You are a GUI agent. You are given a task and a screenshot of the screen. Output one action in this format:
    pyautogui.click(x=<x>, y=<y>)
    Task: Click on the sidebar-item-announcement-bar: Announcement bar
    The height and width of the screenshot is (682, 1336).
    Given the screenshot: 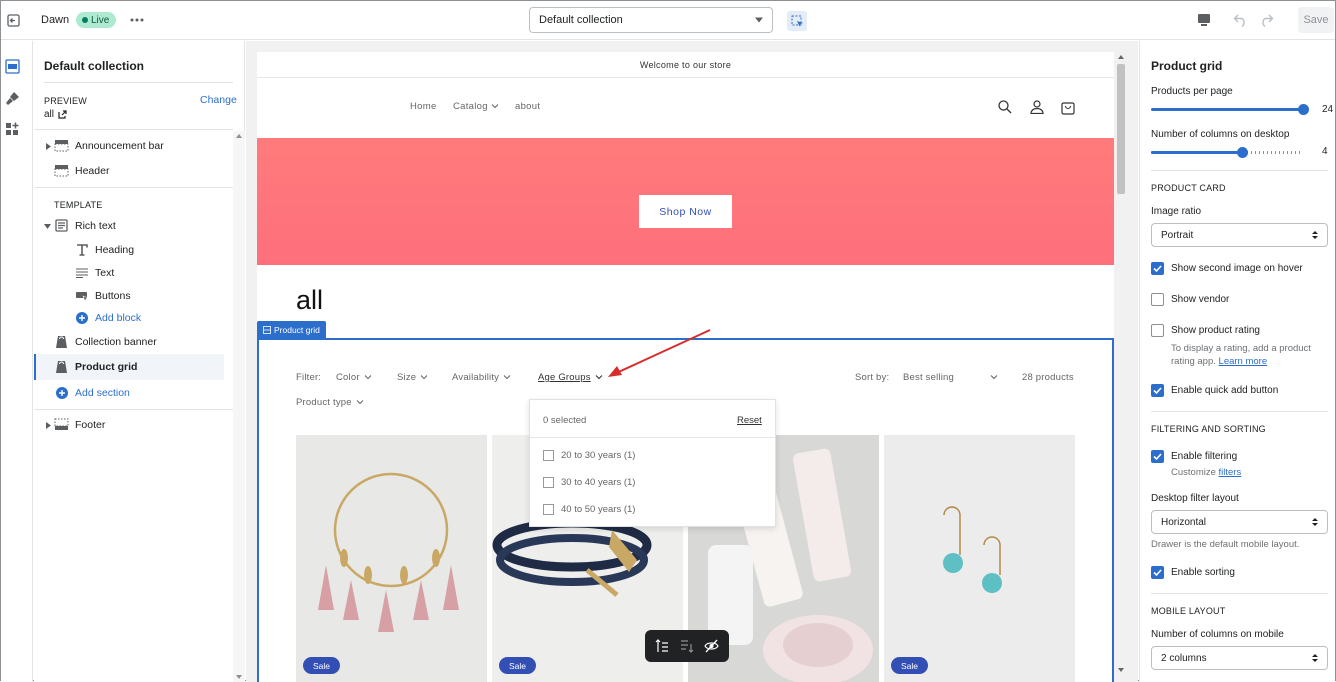 What is the action you would take?
    pyautogui.click(x=129, y=146)
    